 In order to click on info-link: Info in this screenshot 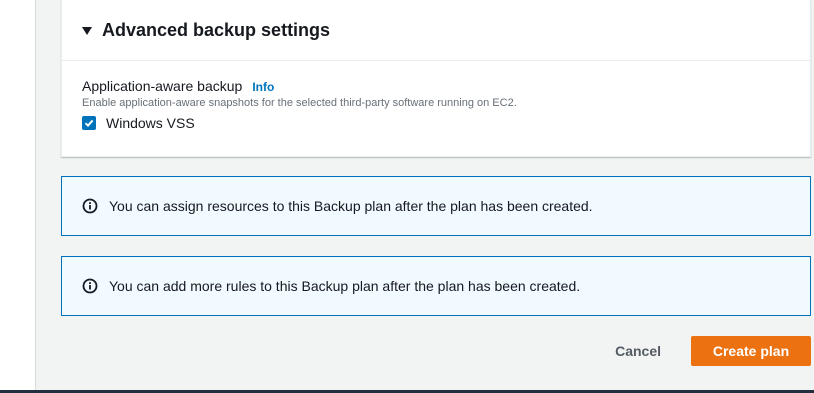, I will do `click(263, 87)`.